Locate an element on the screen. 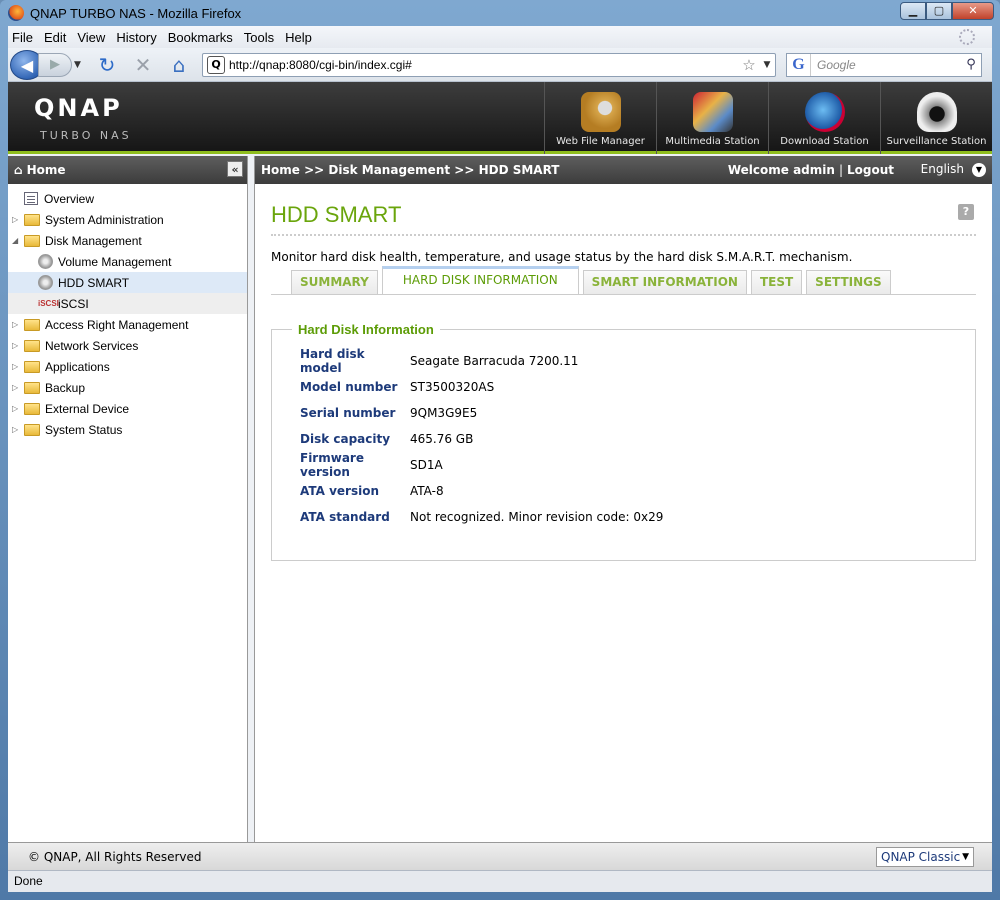 The height and width of the screenshot is (900, 1000). menu-tools: Tools is located at coordinates (259, 37).